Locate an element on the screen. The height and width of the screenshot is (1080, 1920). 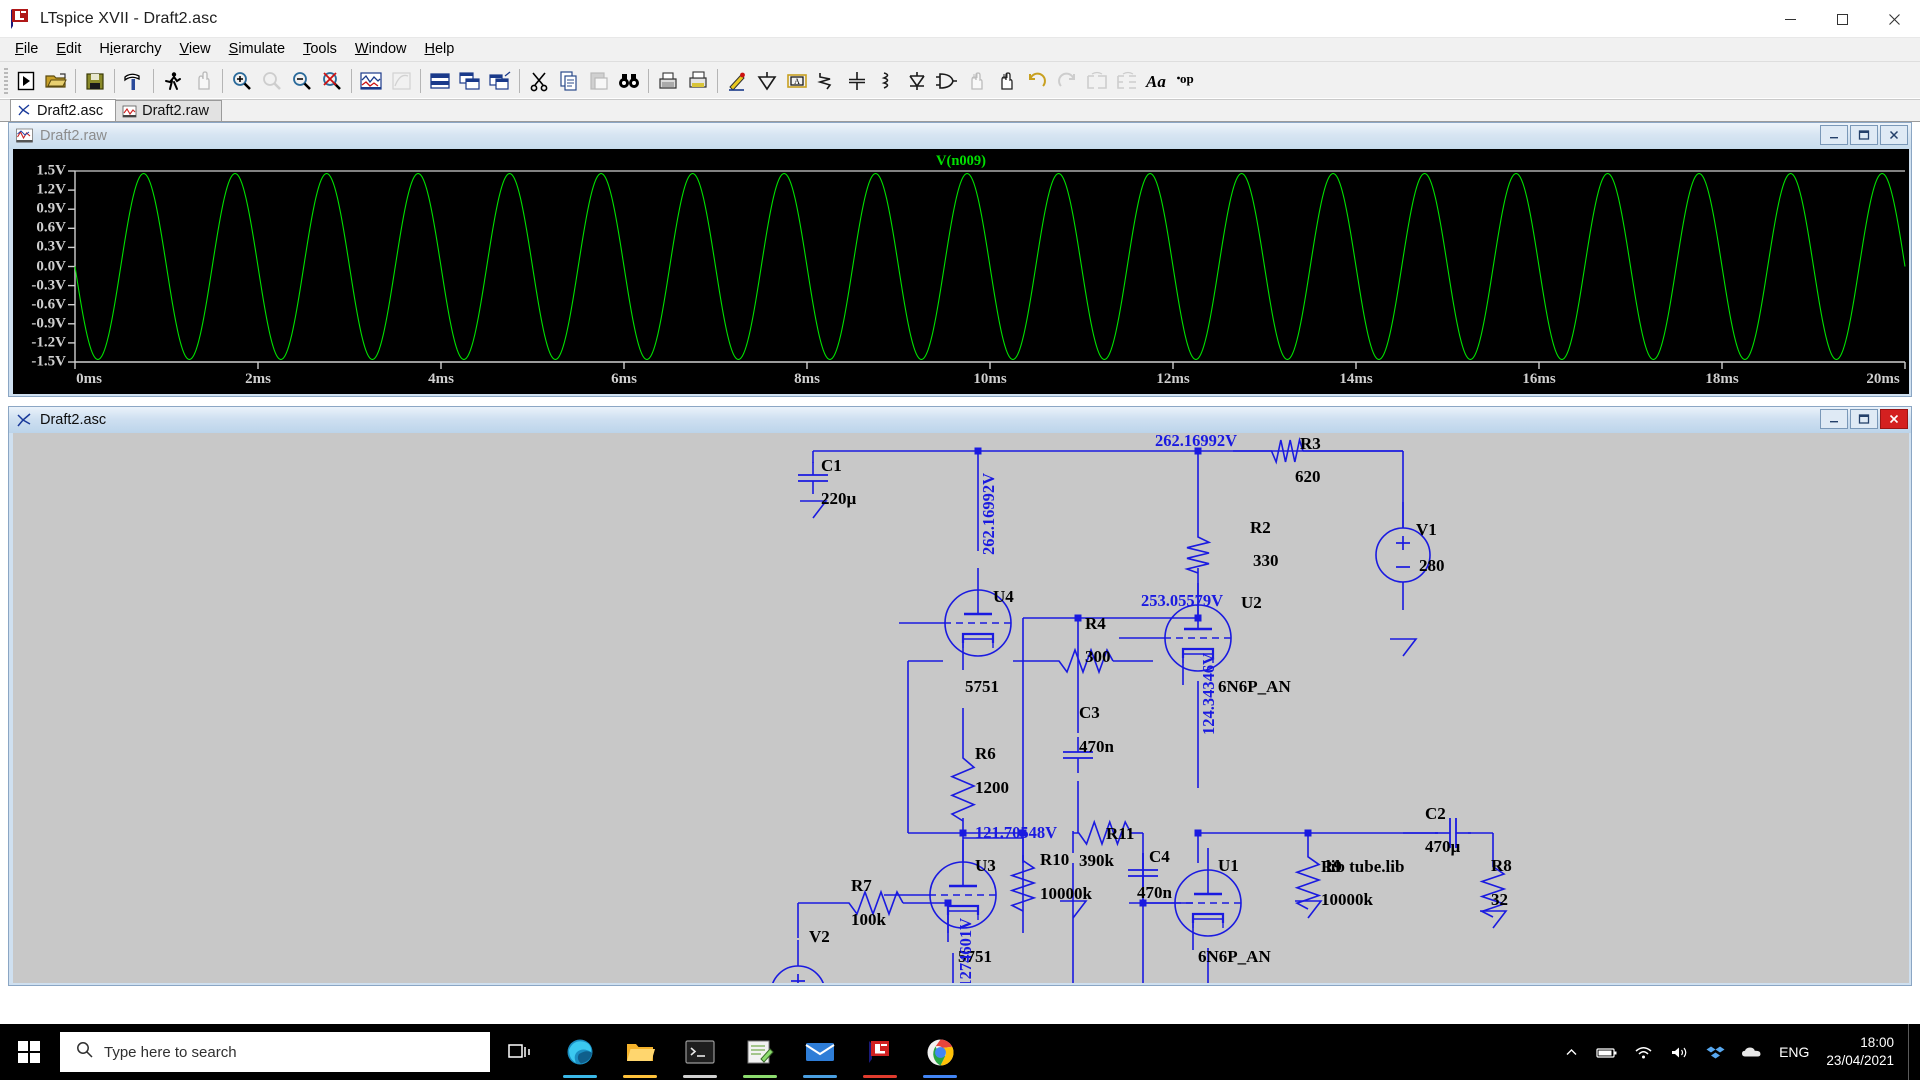
tile-vertical-icon is located at coordinates (470, 81).